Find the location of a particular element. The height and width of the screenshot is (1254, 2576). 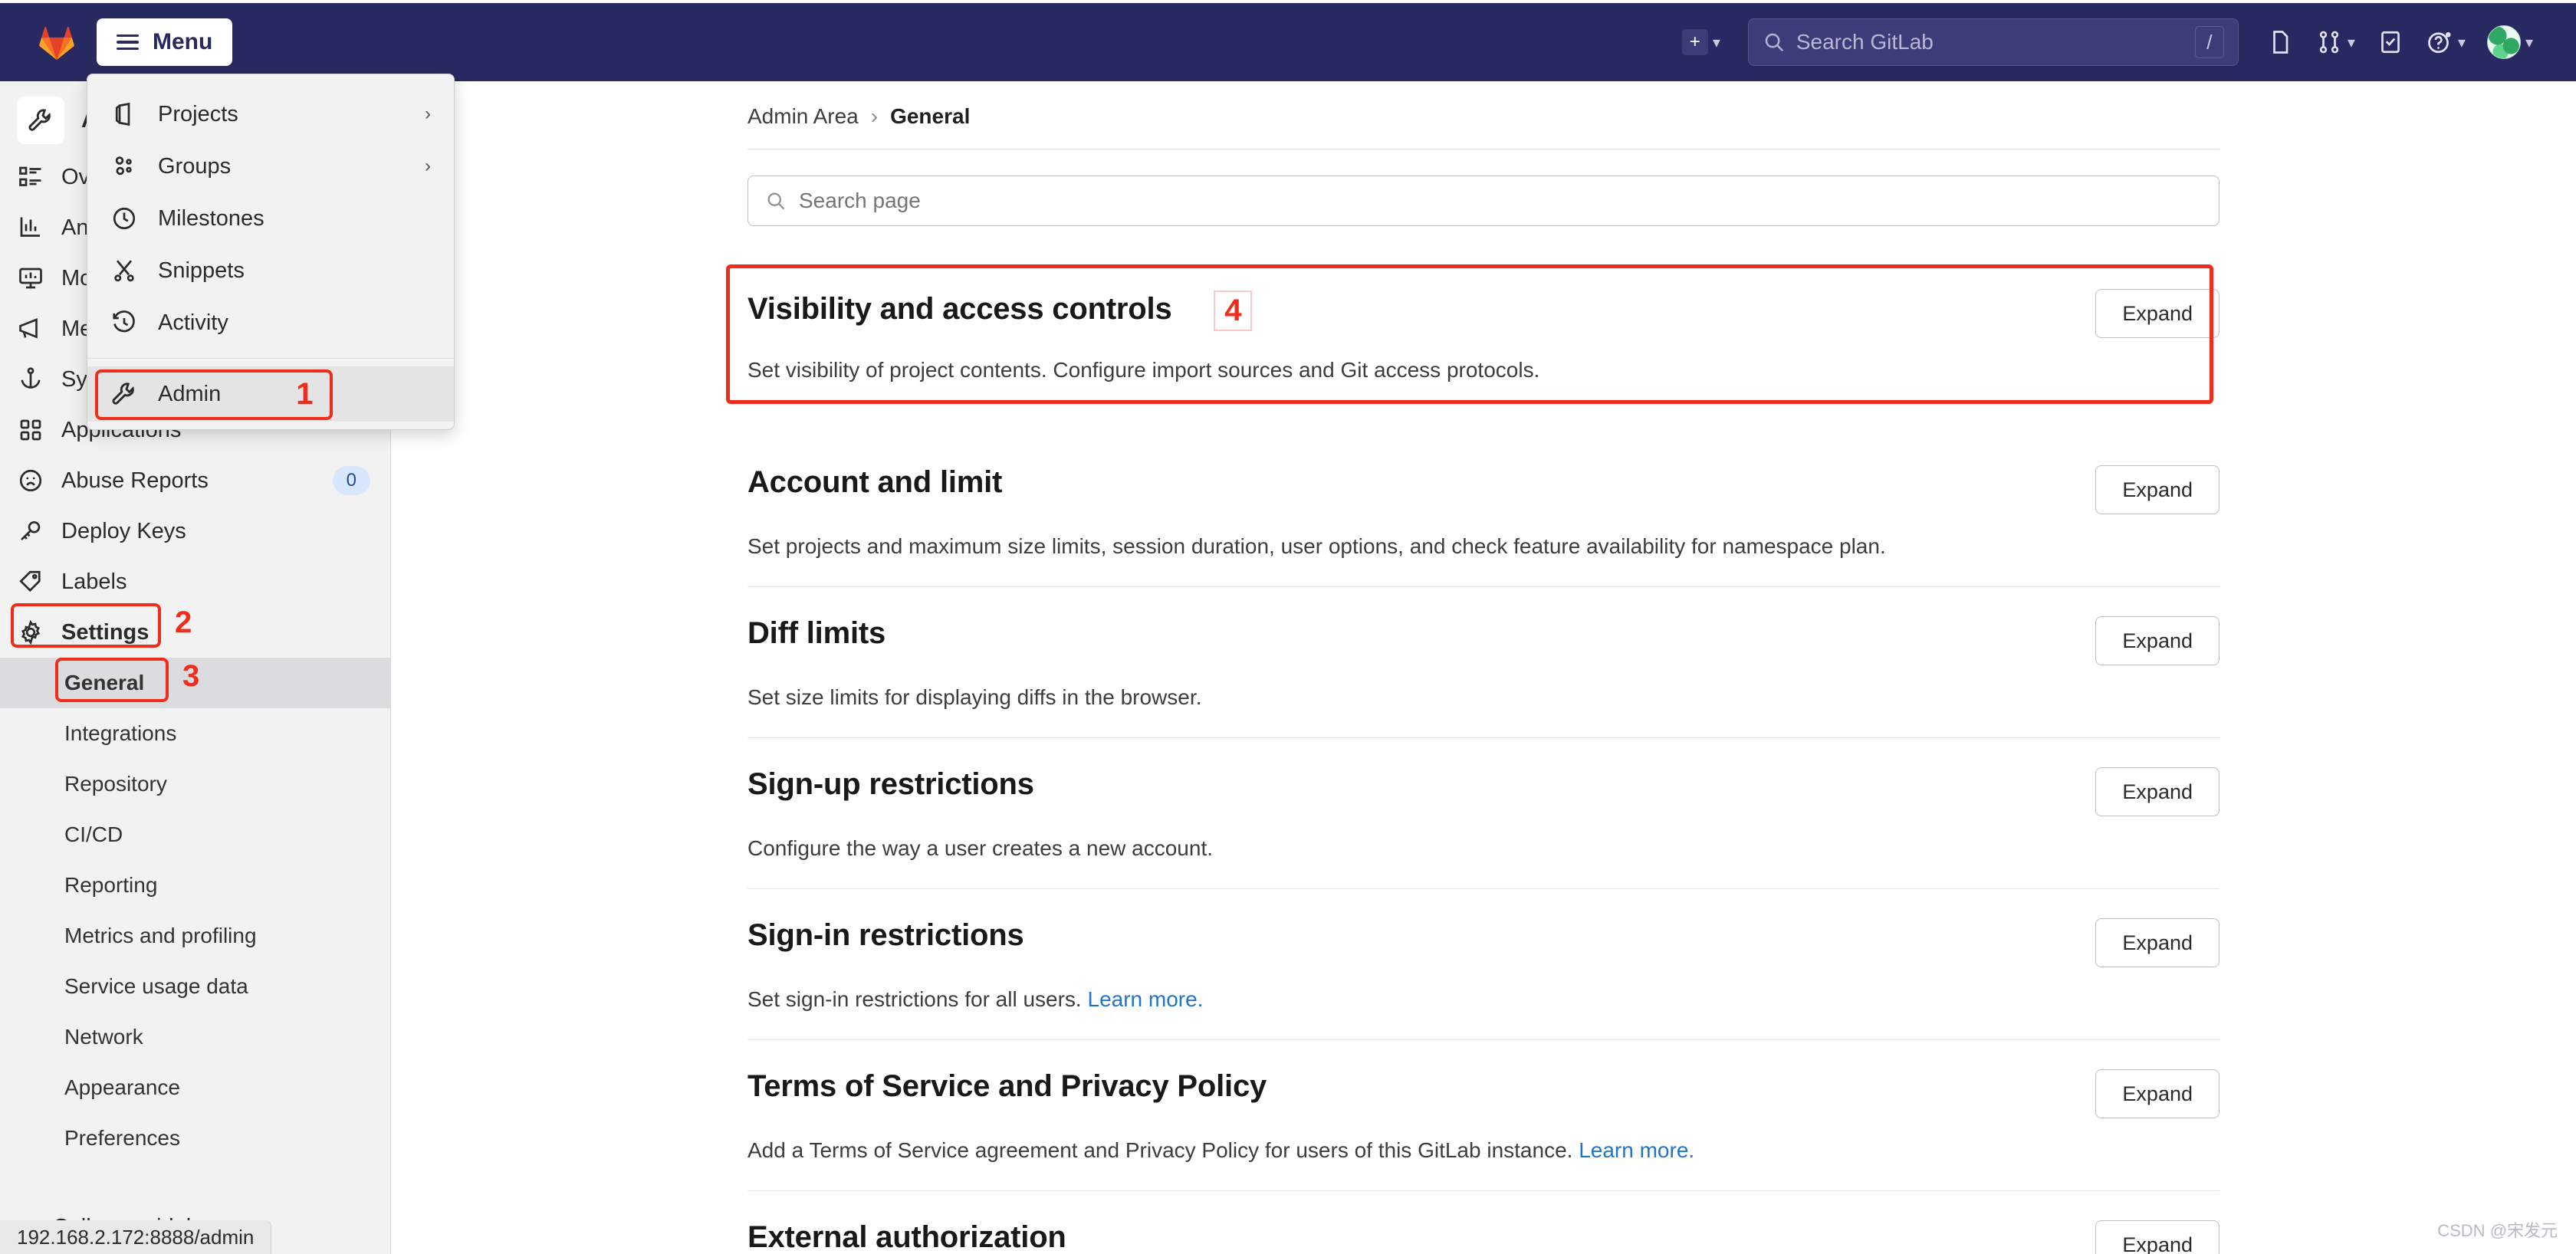

plus-square-icon: + is located at coordinates (1695, 42).